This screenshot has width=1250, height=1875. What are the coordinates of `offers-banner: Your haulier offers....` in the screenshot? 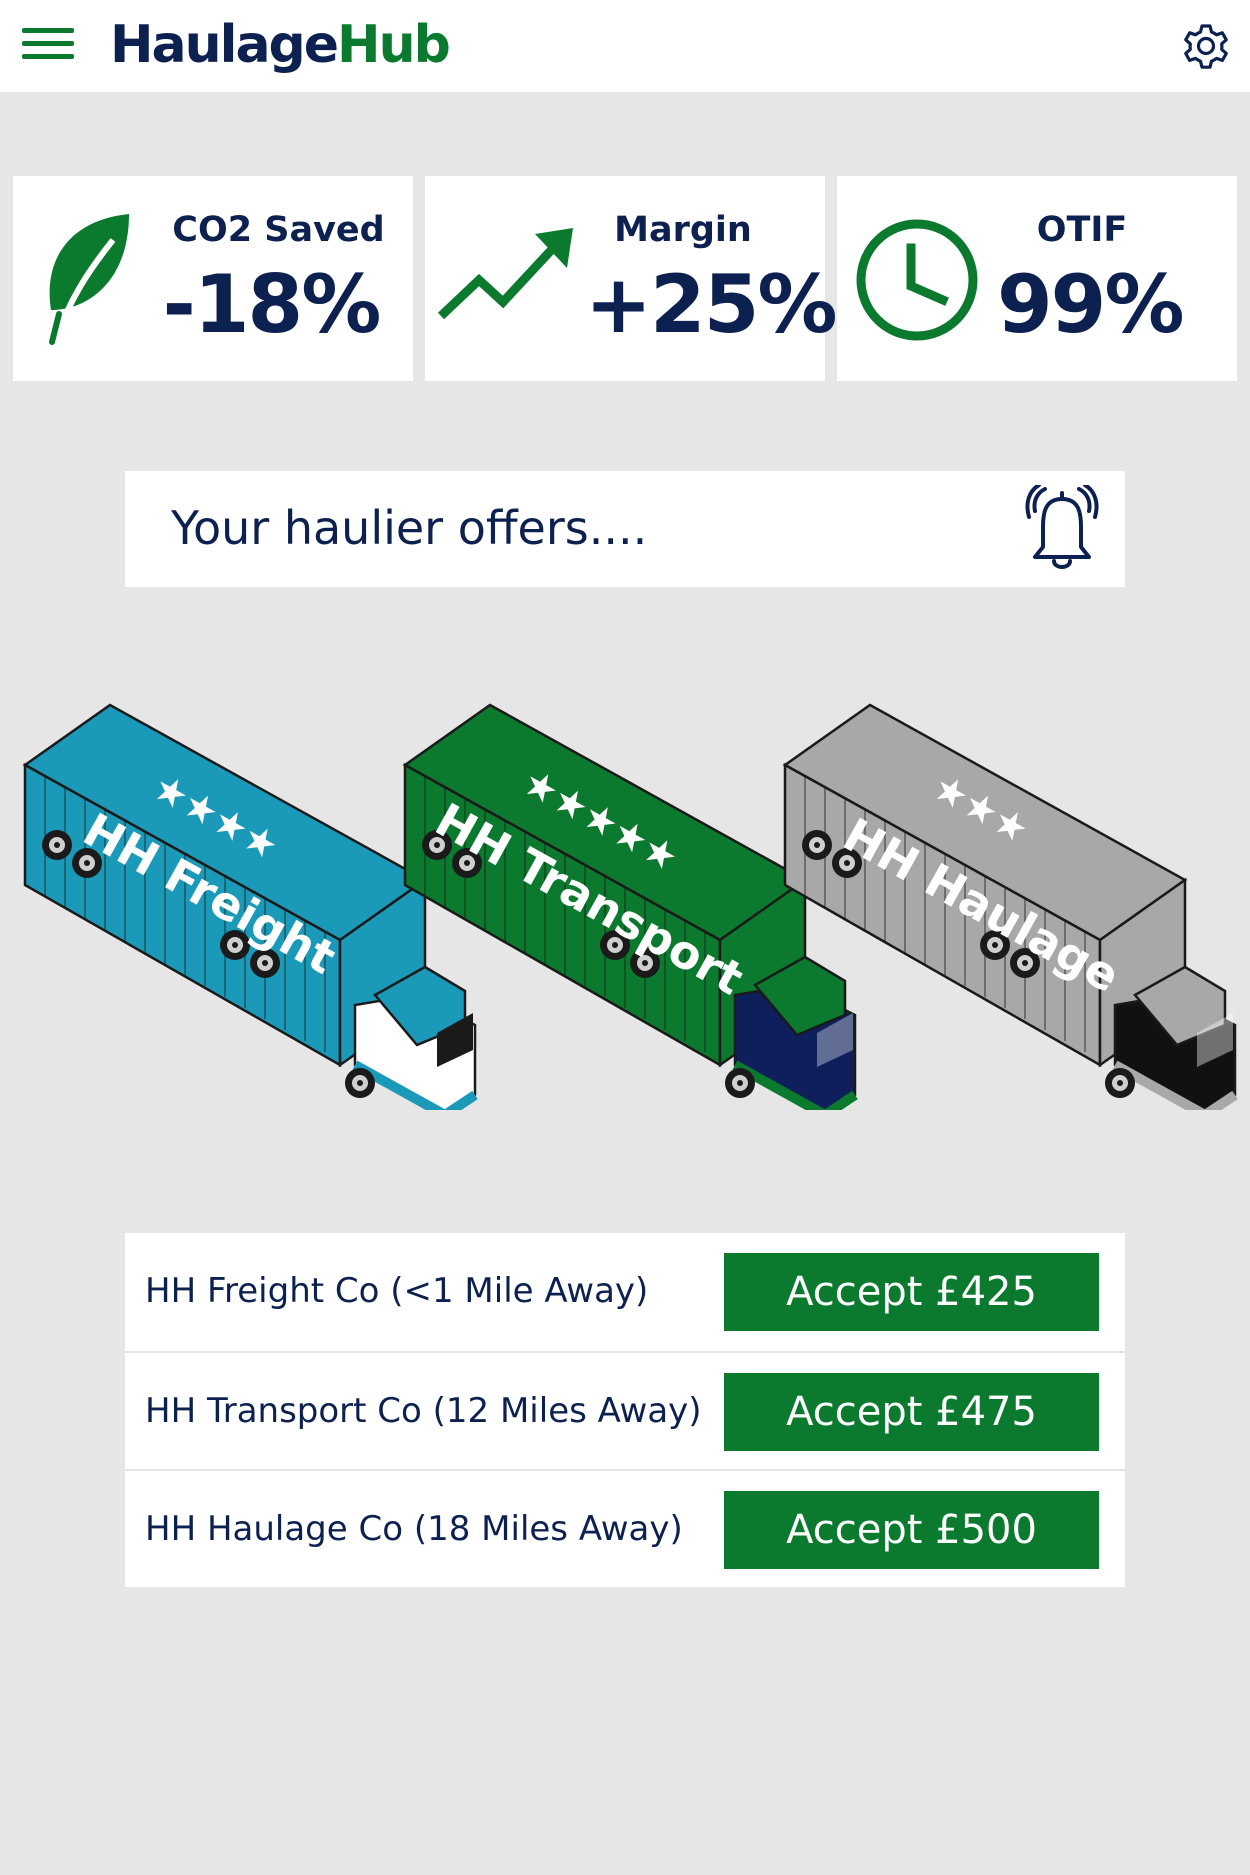 It's located at (625, 529).